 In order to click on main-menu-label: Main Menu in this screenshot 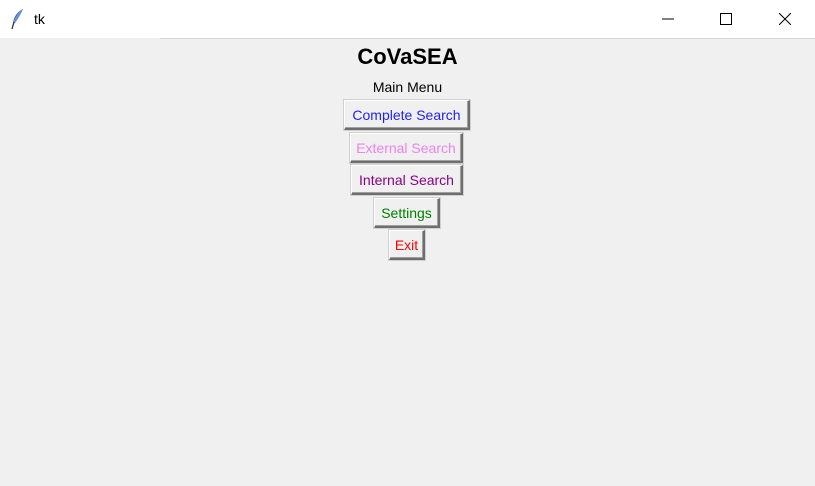, I will do `click(407, 87)`.